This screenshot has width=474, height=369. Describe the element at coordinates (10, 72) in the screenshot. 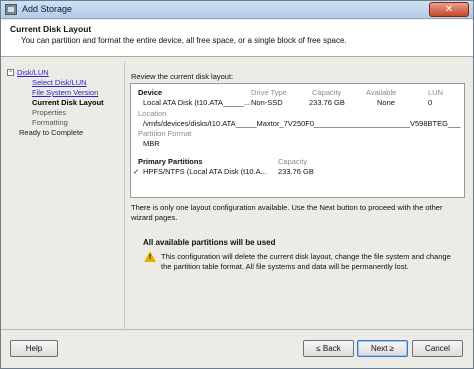

I see `collapse-icon: −` at that location.